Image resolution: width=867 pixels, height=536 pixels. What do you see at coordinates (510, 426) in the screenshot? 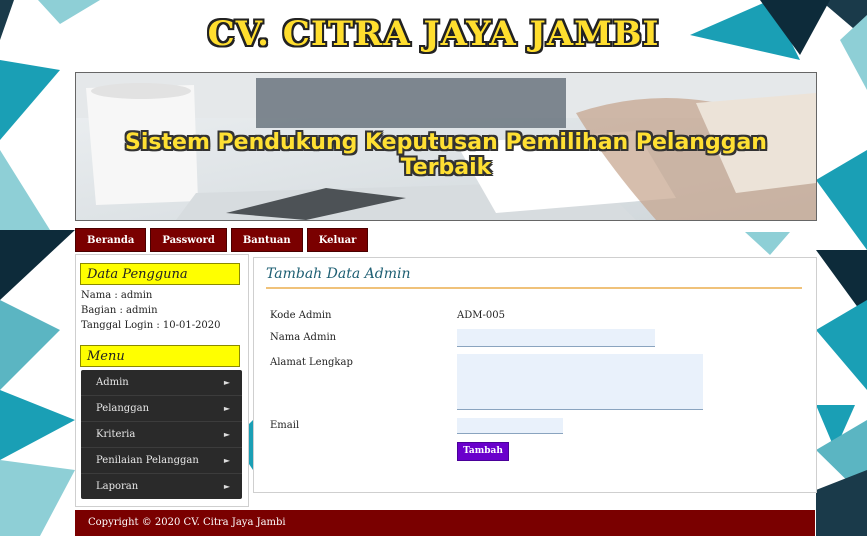
I see `email-input` at bounding box center [510, 426].